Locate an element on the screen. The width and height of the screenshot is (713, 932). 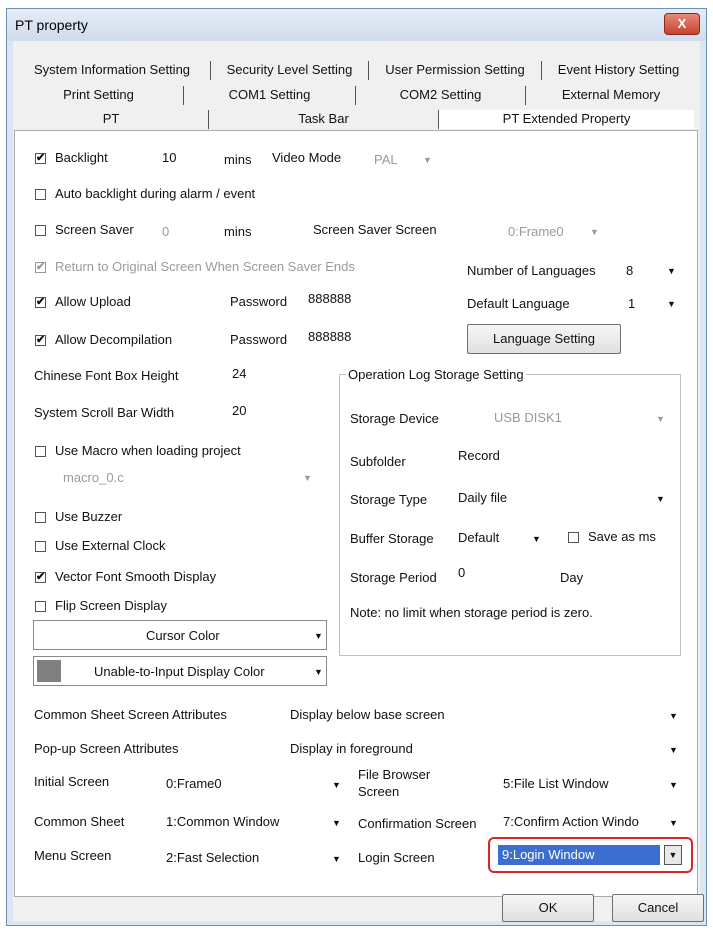
tab-com2-setting: COM2 Setting is located at coordinates (441, 95).